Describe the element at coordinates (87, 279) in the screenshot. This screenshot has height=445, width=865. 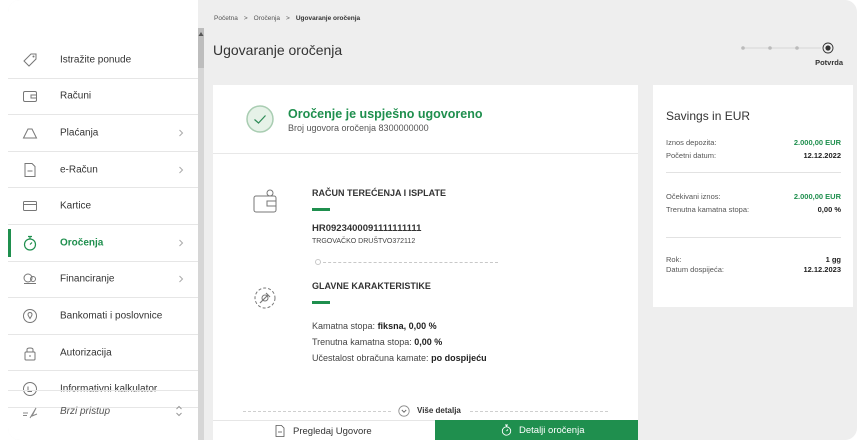
I see `sidebar-item-label: Financiranje` at that location.